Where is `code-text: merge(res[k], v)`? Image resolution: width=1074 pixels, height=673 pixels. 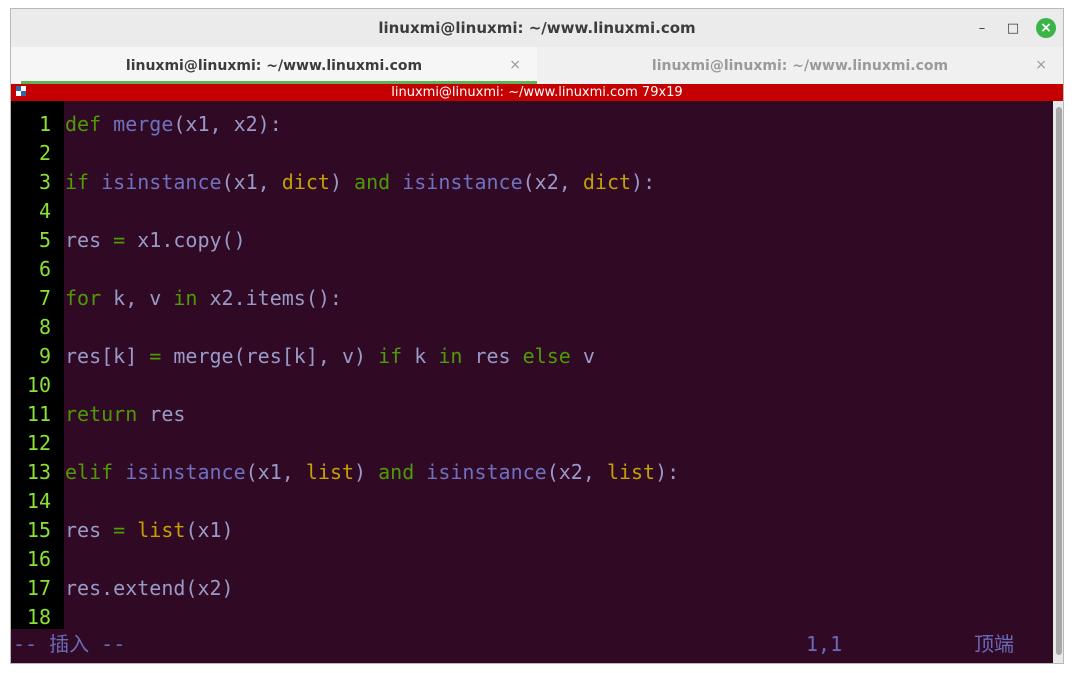 code-text: merge(res[k], v) is located at coordinates (270, 356).